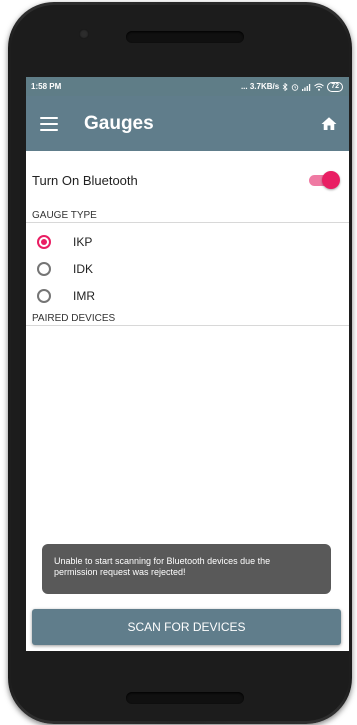 This screenshot has width=357, height=725. I want to click on scan-for-devices-button: SCAN FOR DEVICES, so click(186, 627).